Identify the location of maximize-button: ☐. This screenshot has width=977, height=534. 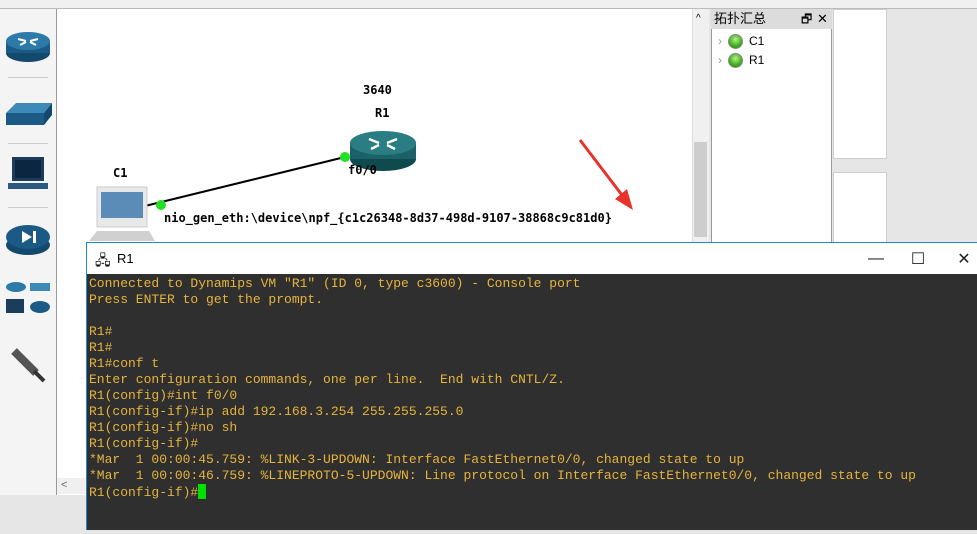
(918, 258).